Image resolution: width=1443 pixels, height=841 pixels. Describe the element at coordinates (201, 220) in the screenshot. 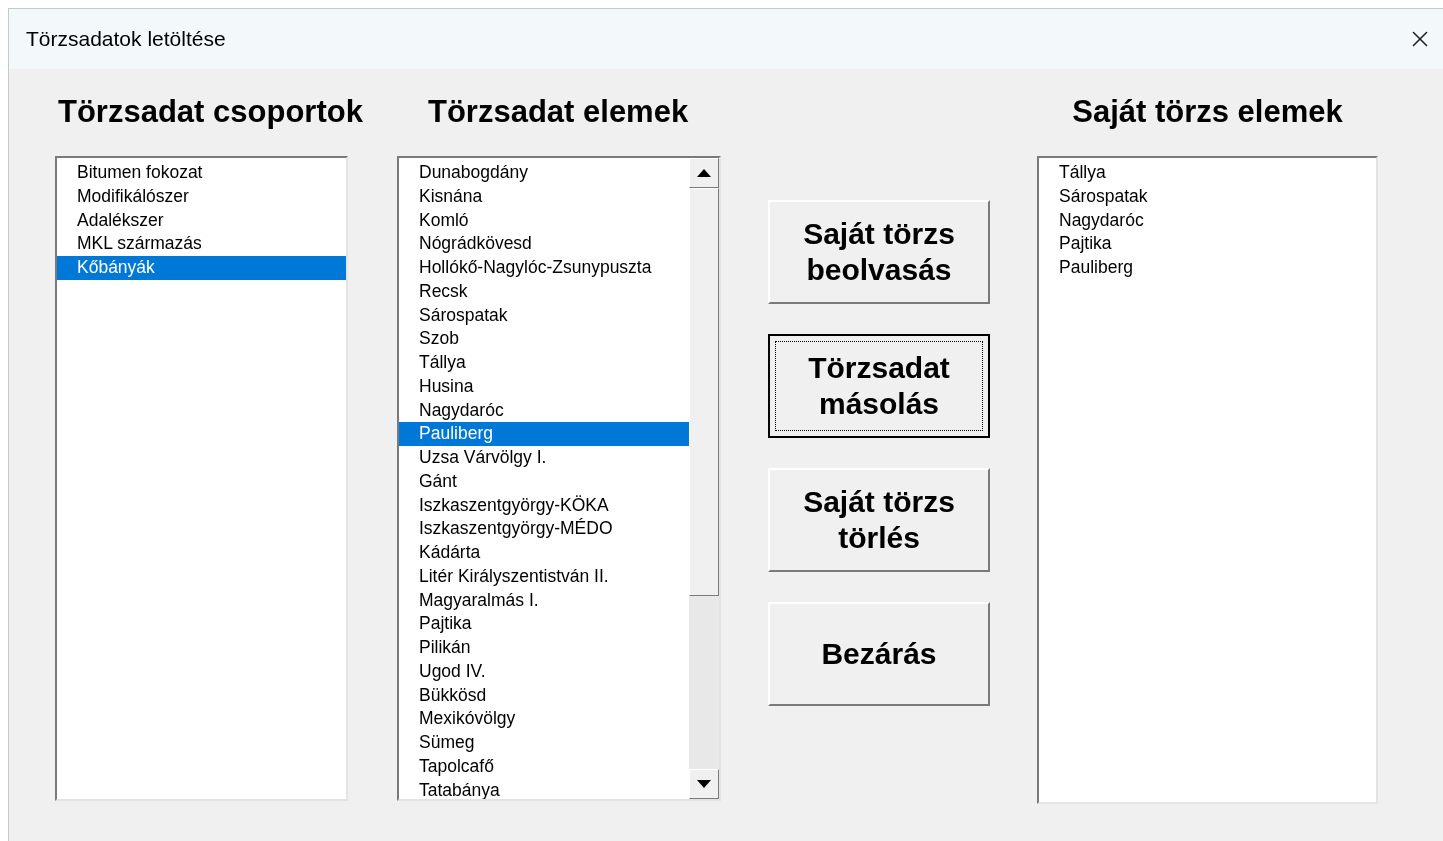

I see `list-item: Adalékszer` at that location.